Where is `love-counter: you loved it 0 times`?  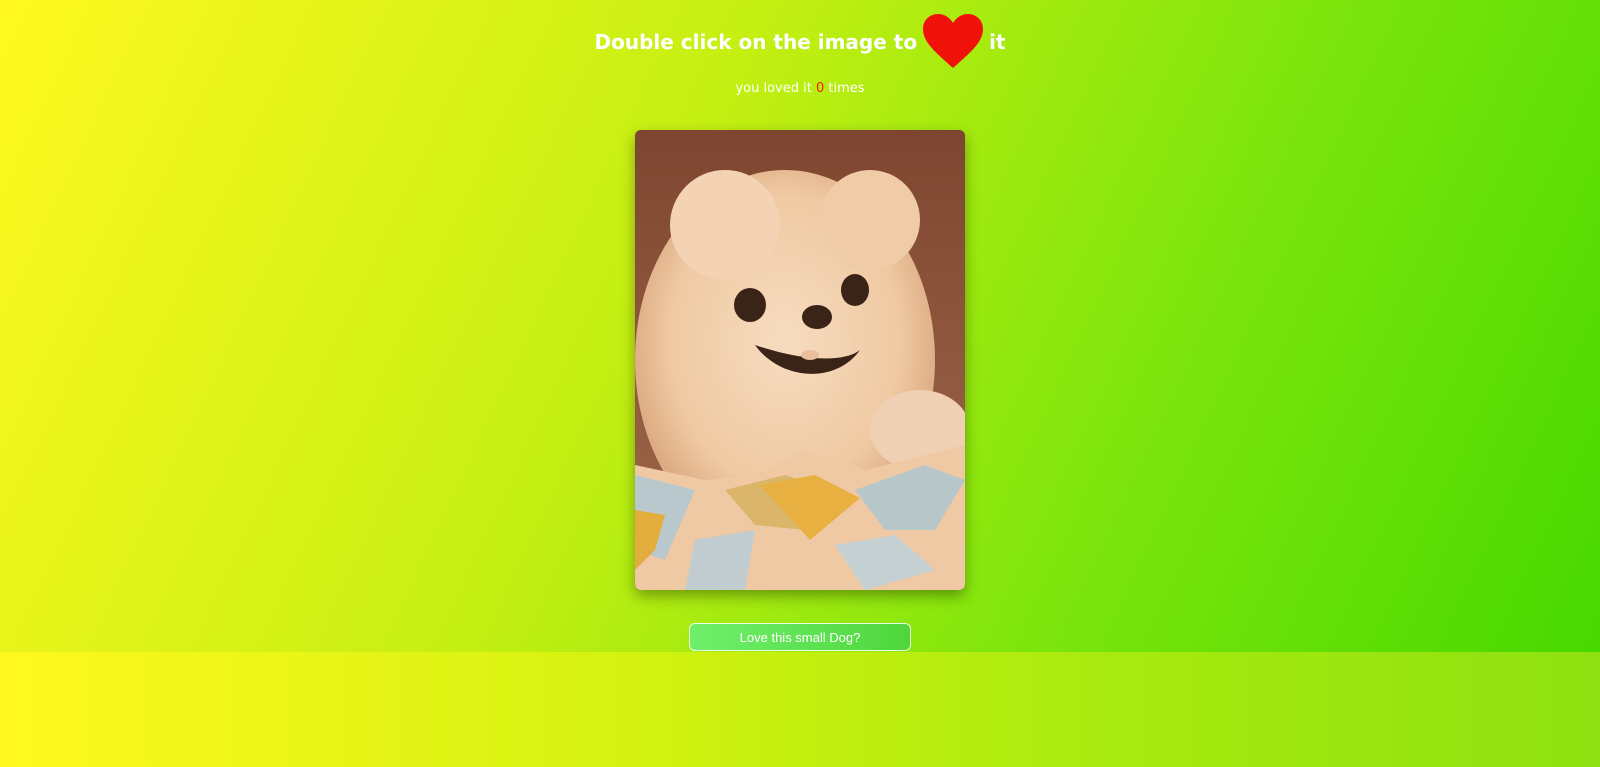 love-counter: you loved it 0 times is located at coordinates (800, 88).